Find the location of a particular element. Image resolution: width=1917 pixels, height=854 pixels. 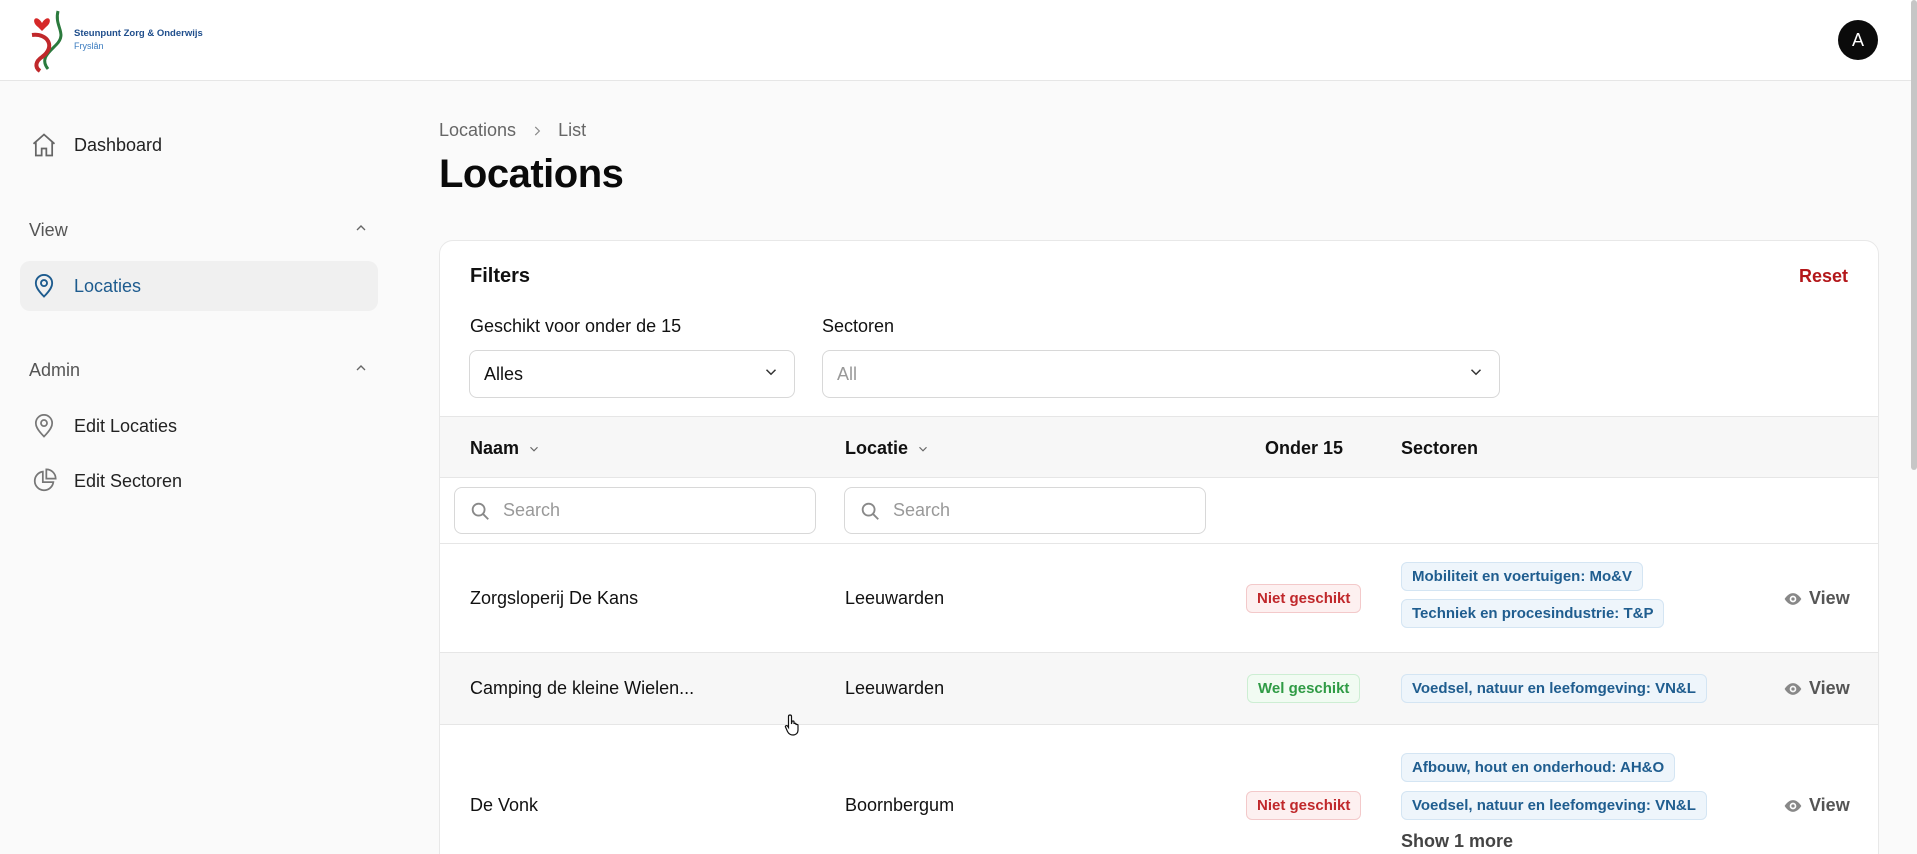

column-header-naam: Naam is located at coordinates (505, 448).